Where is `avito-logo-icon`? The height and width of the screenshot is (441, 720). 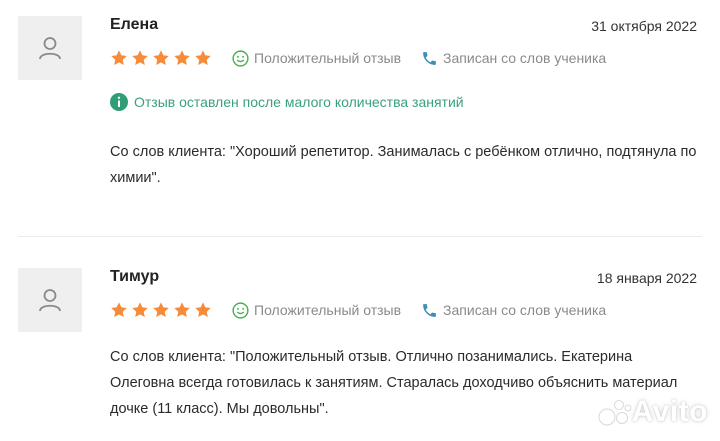
avito-logo-icon is located at coordinates (615, 413).